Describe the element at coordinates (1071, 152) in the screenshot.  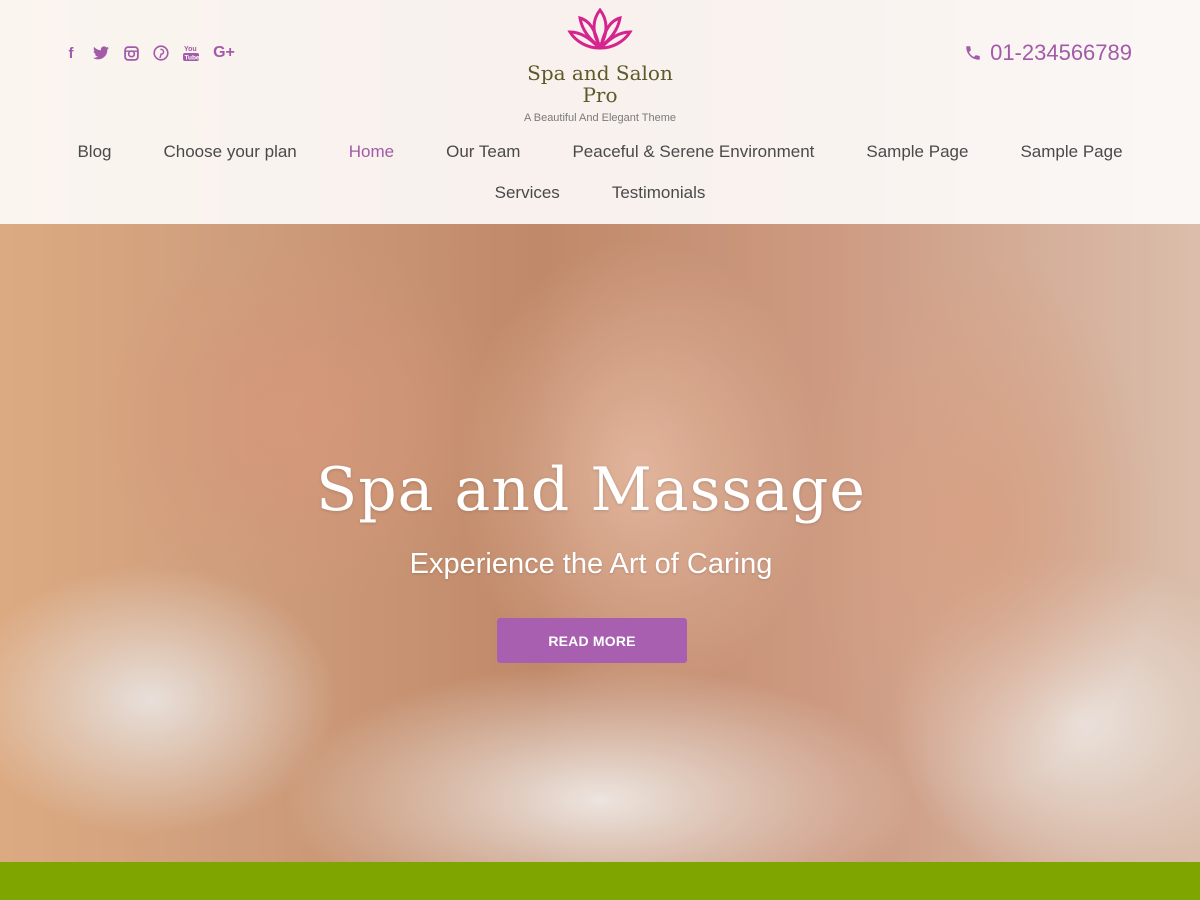
I see `nav-item-sample-page-2: Sample Page` at that location.